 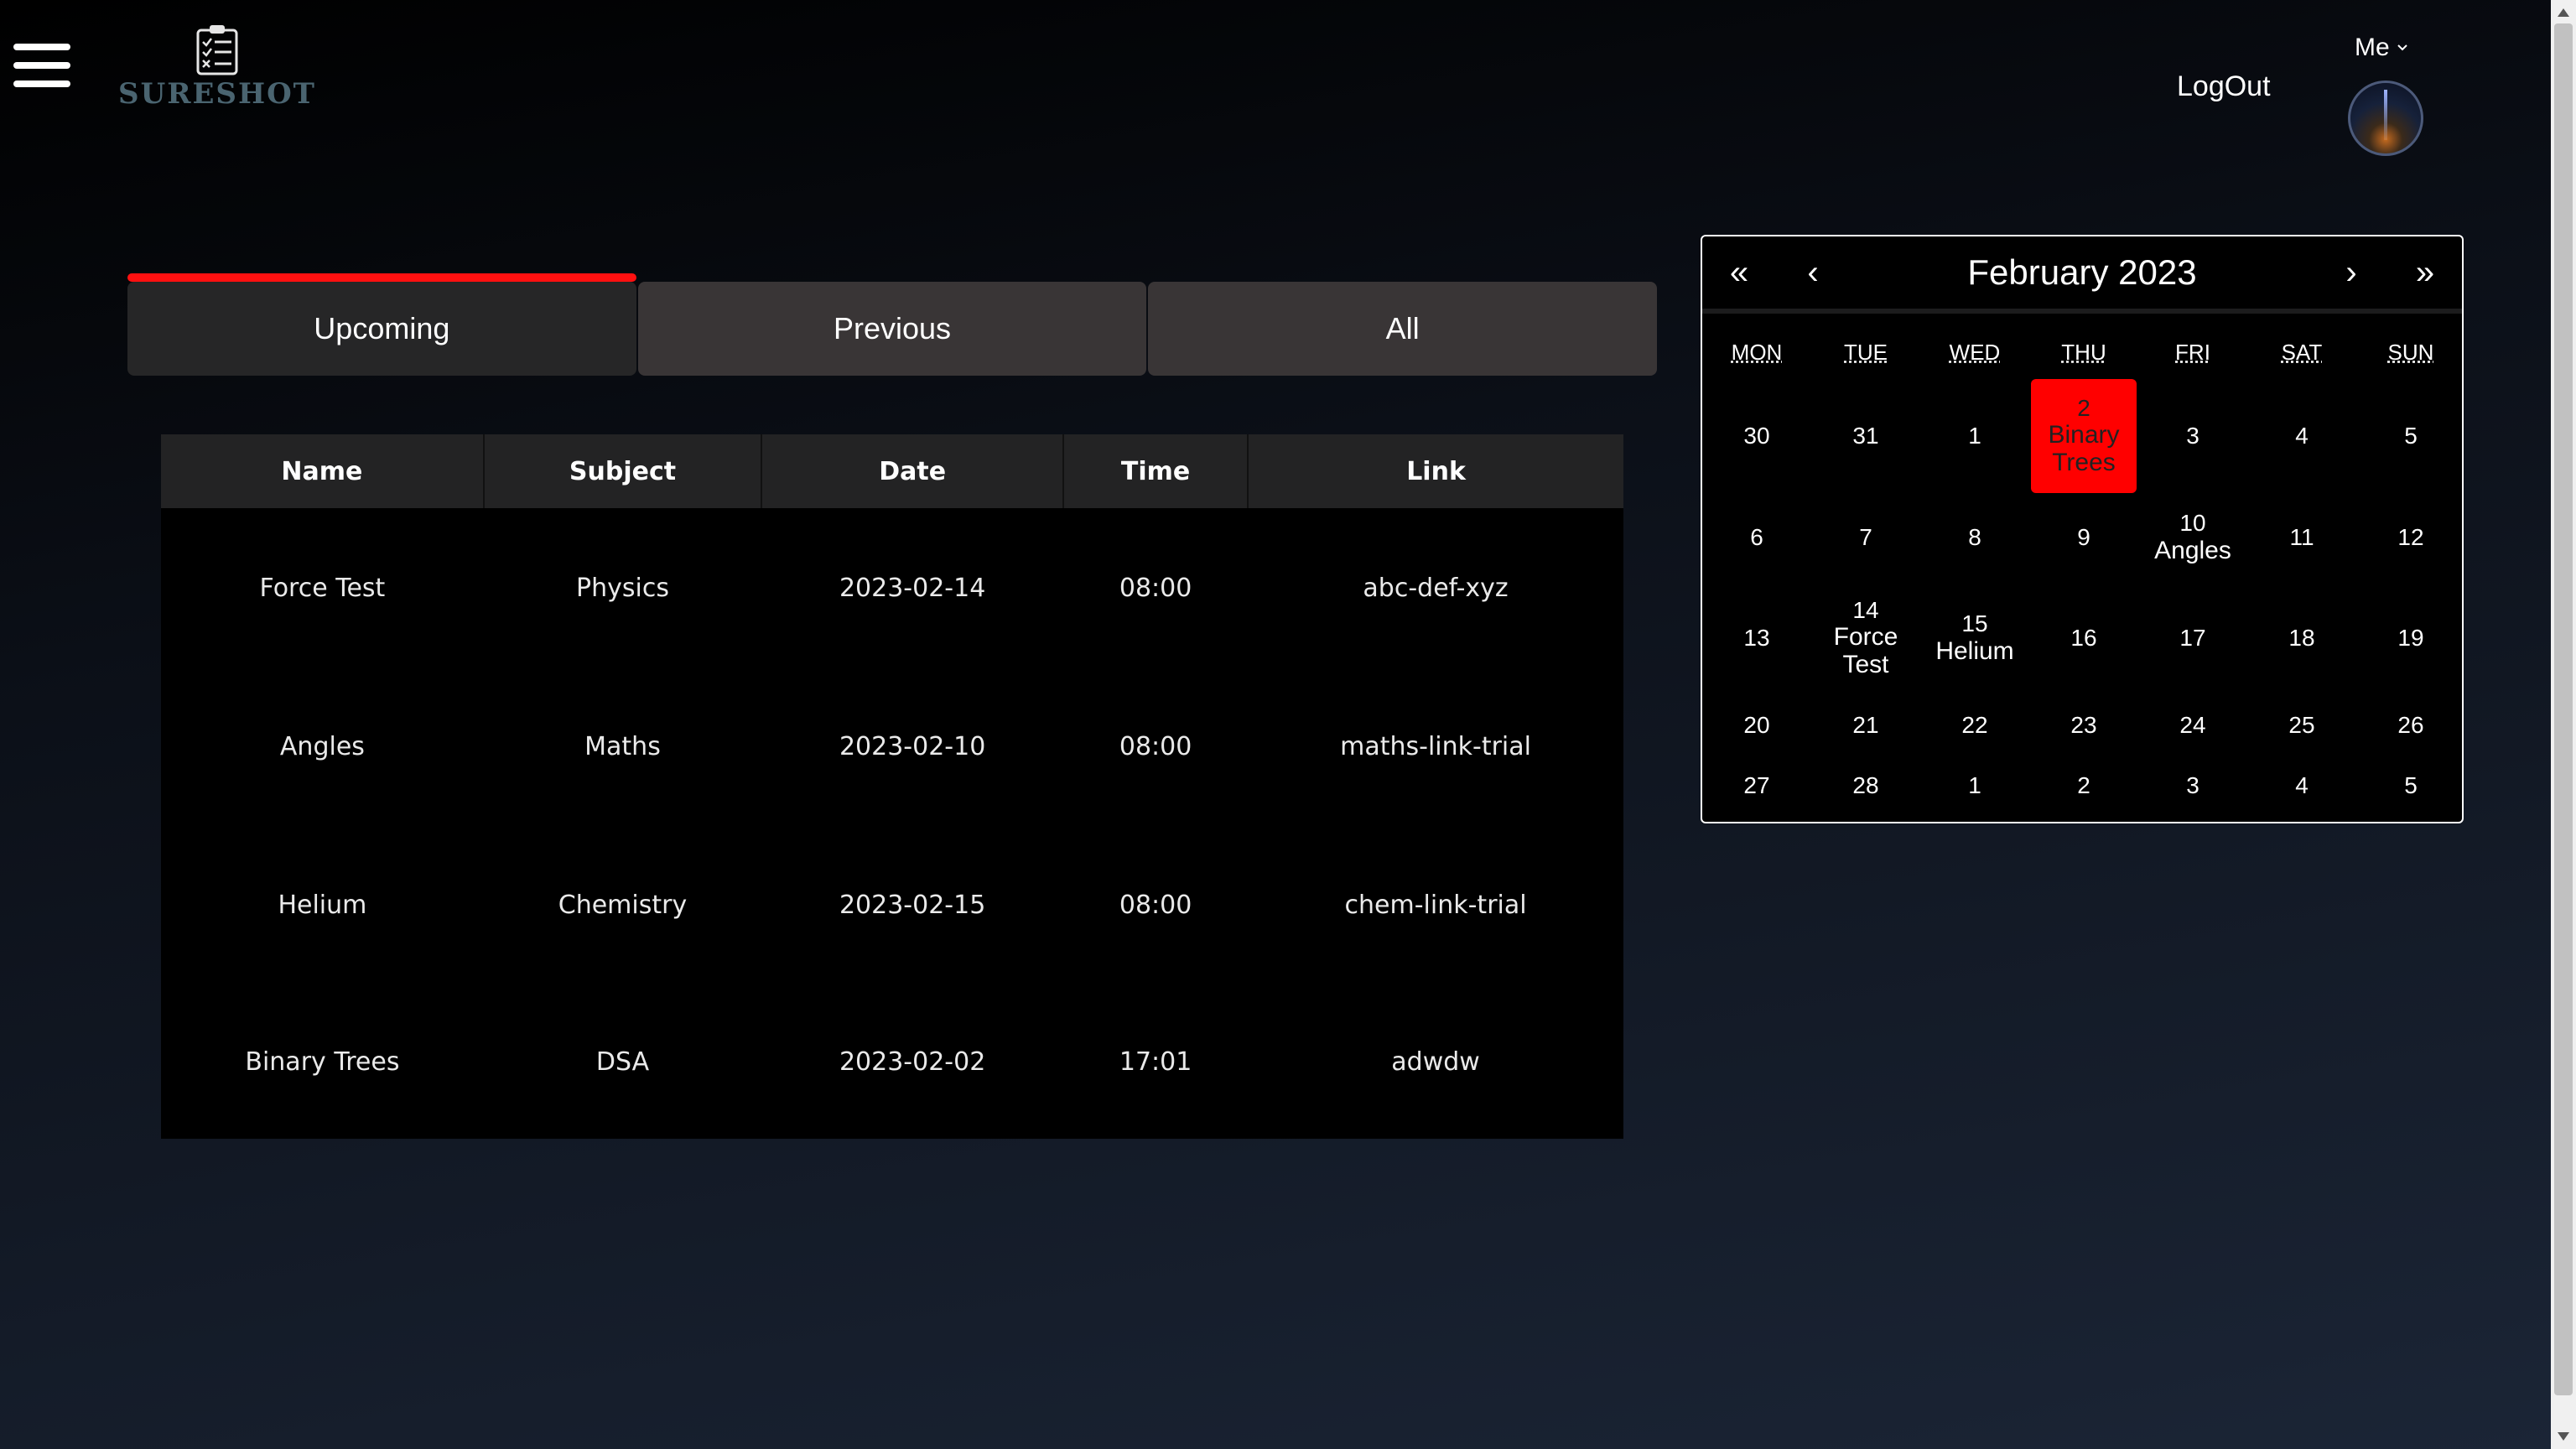 I want to click on calendar-day: 25, so click(x=2301, y=725).